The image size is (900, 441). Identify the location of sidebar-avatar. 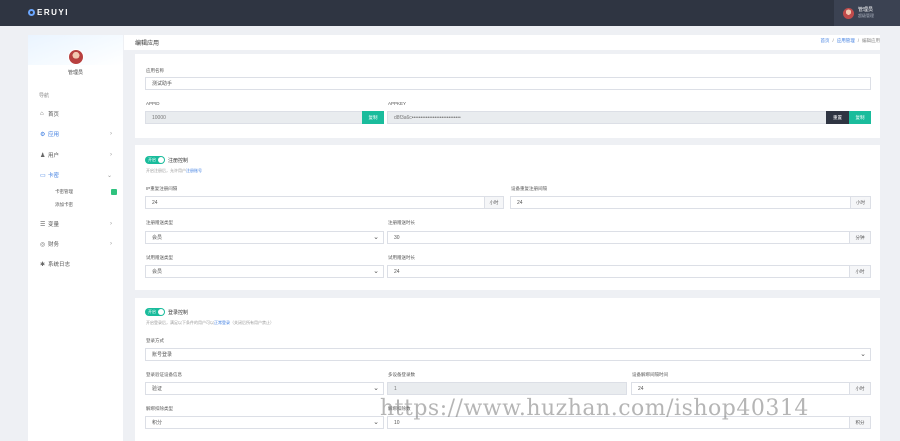
(76, 57).